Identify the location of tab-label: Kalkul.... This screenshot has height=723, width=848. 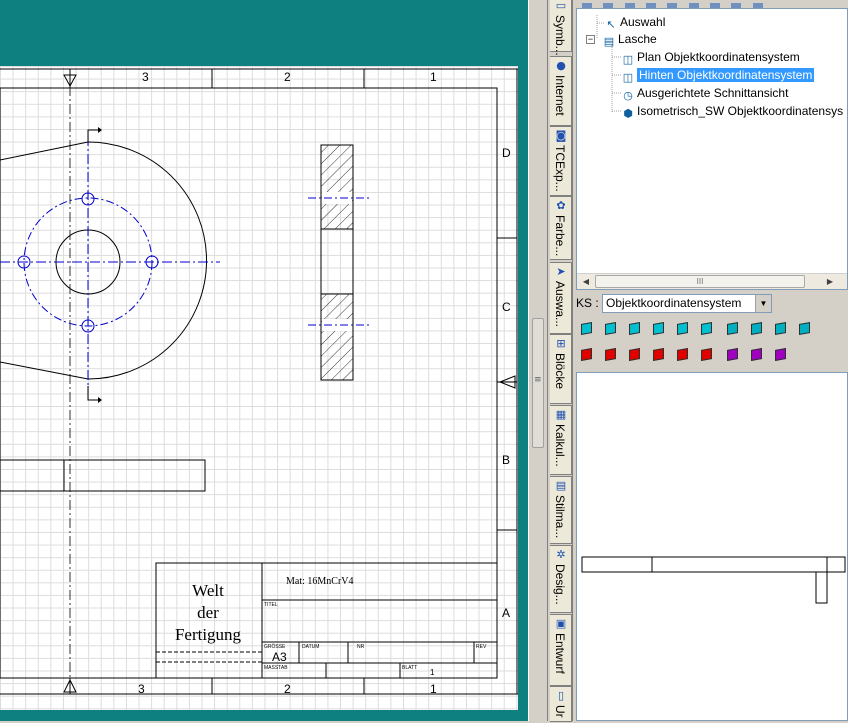
(560, 445).